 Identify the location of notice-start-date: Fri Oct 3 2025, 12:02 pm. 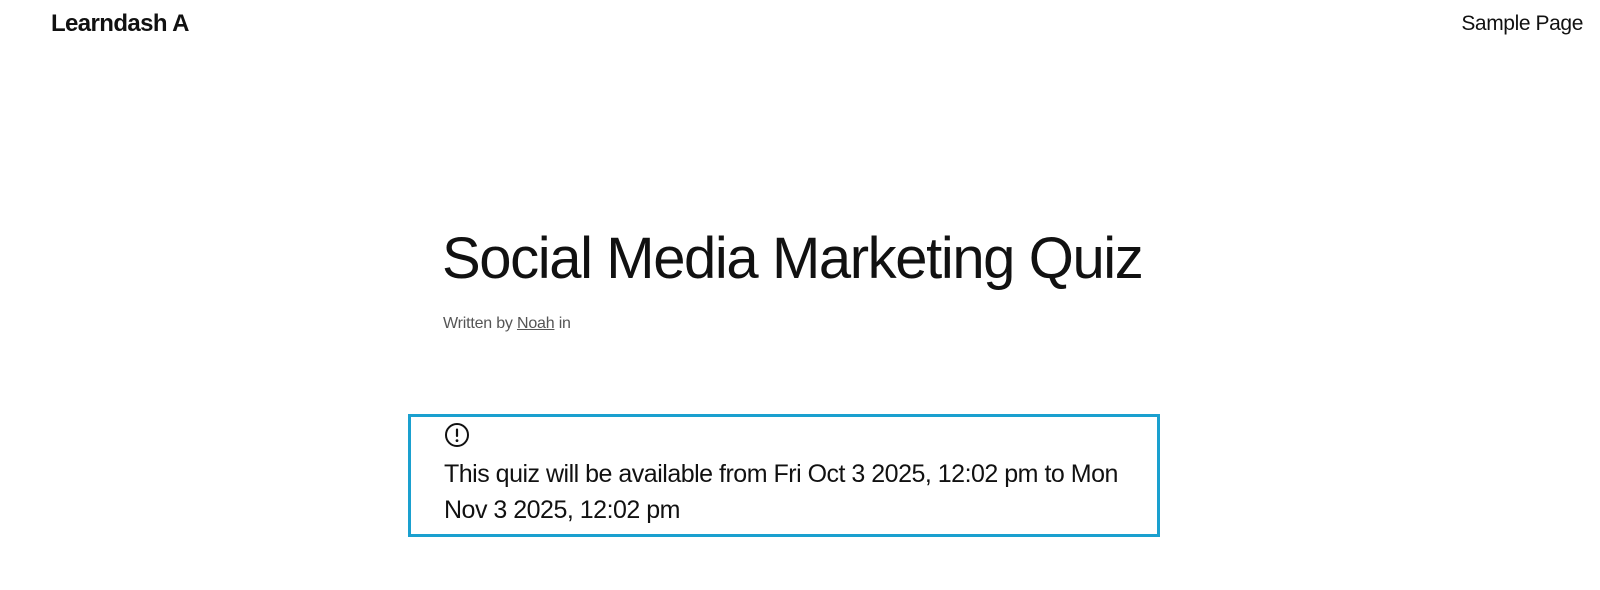
(906, 474).